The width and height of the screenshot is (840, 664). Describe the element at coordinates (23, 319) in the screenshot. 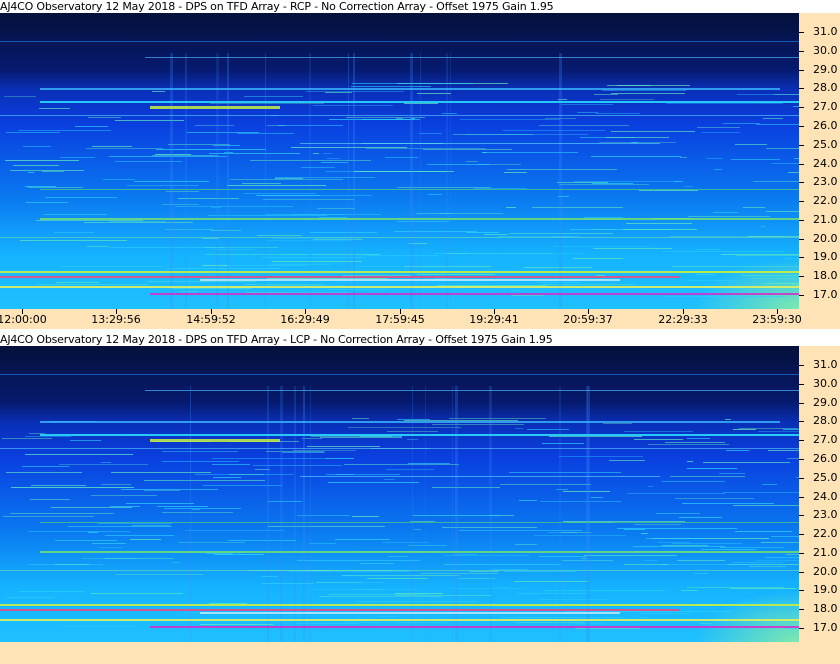

I see `x-tick-label: 12:00:00` at that location.